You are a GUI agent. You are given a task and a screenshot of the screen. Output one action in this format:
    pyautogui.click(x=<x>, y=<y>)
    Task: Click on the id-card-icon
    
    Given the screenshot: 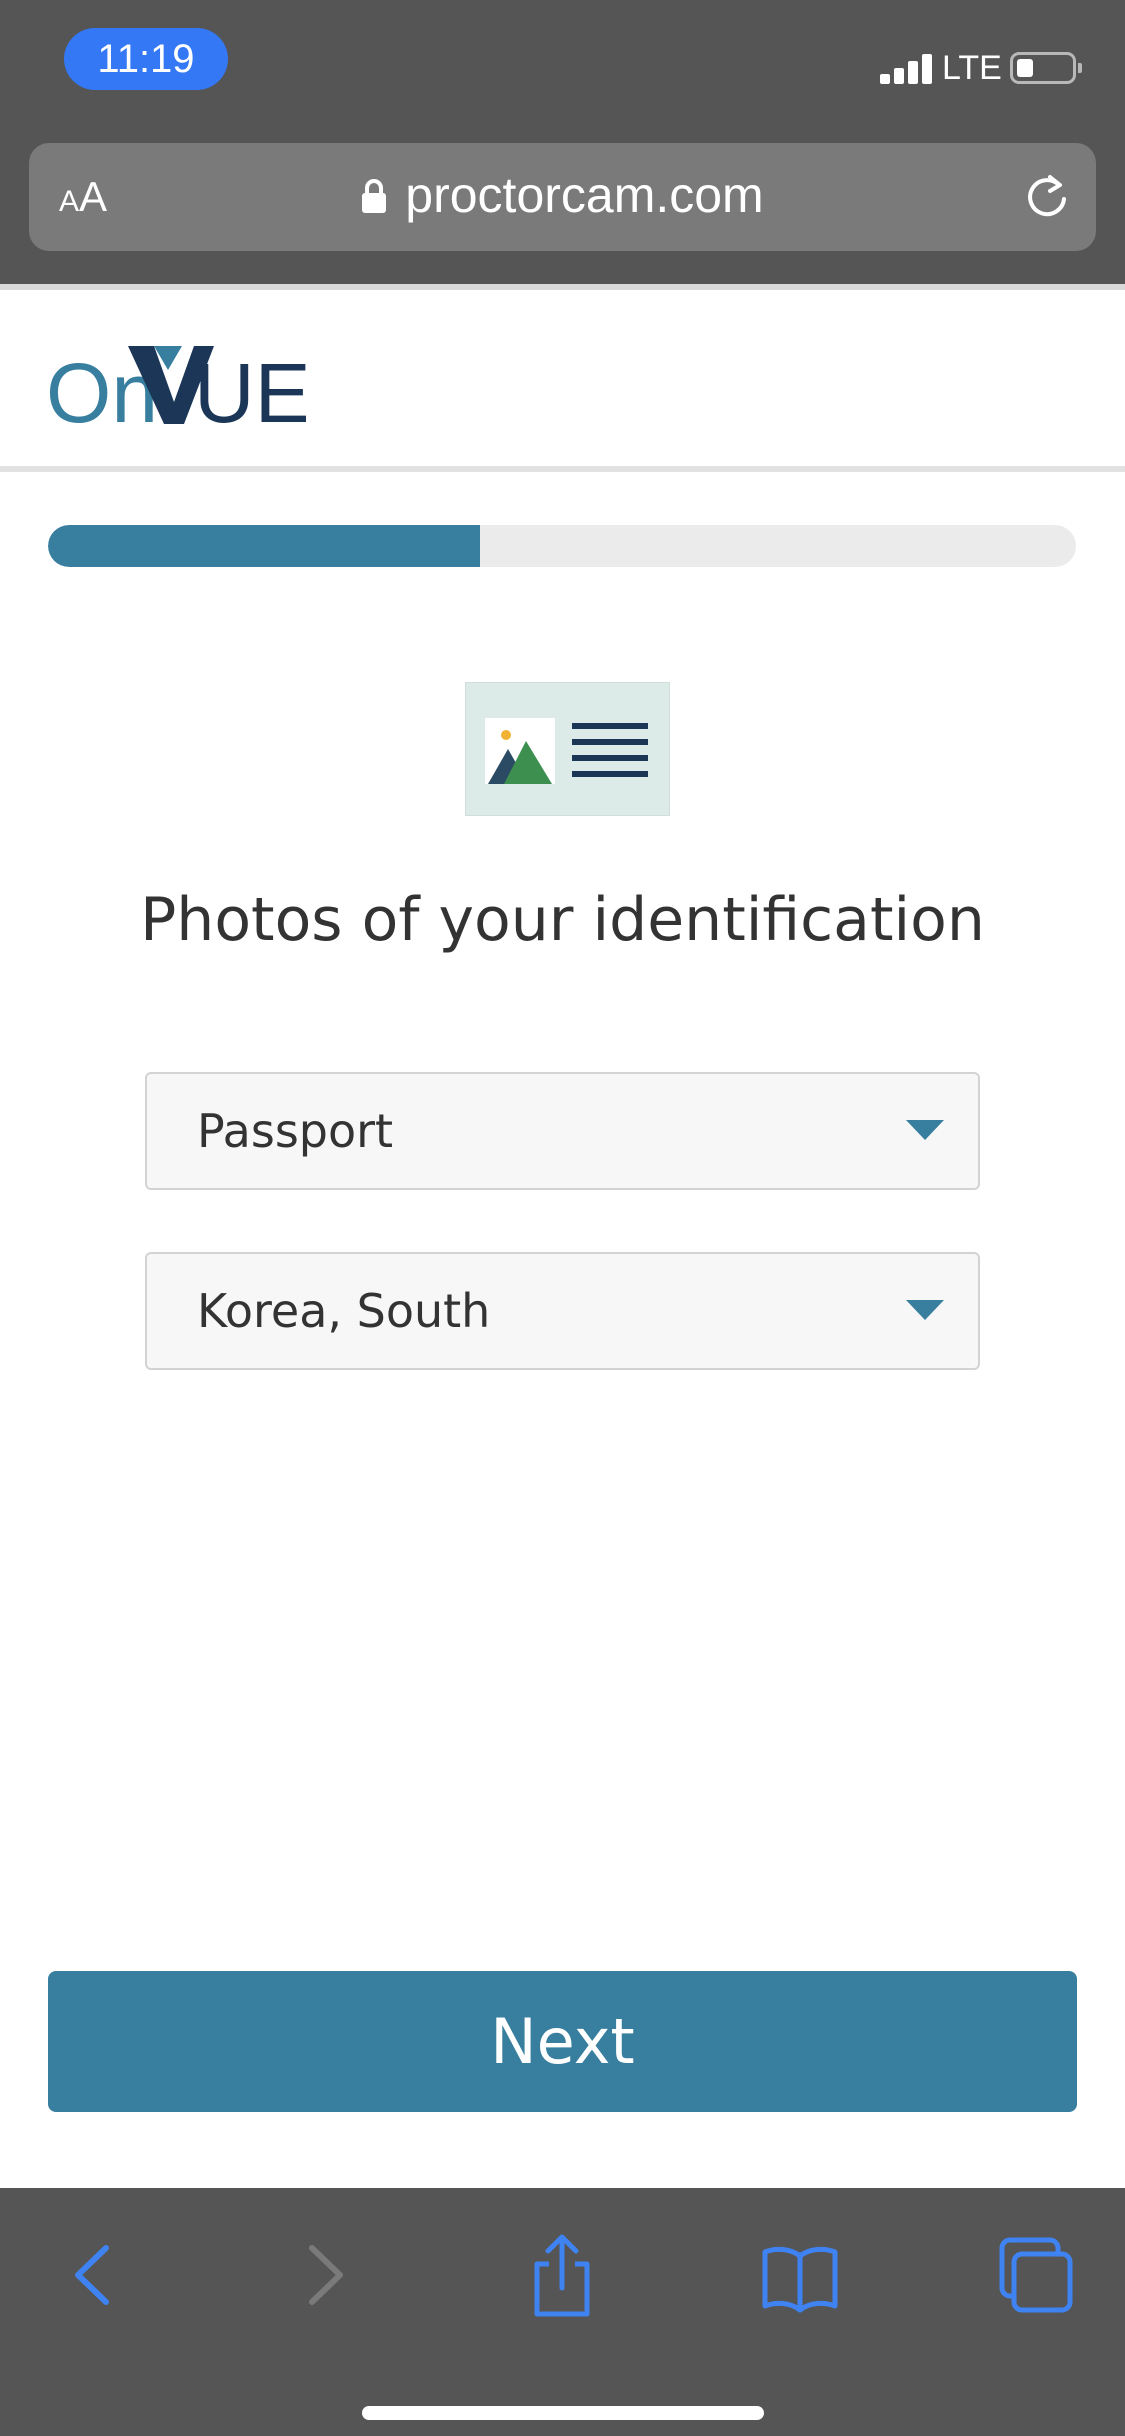 What is the action you would take?
    pyautogui.click(x=567, y=749)
    